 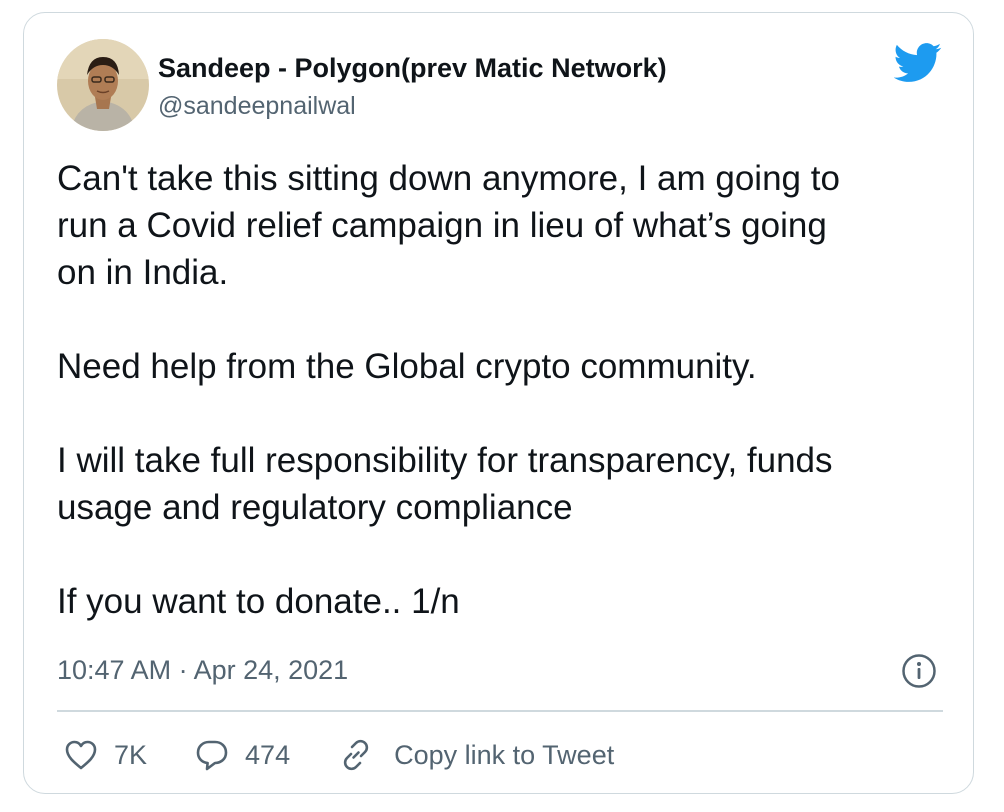 I want to click on twitter-bird-icon, so click(x=917, y=63).